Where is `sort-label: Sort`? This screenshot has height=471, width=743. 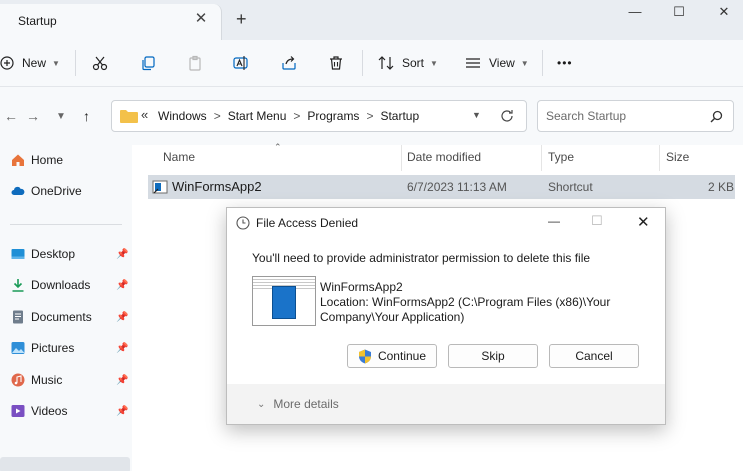 sort-label: Sort is located at coordinates (413, 63).